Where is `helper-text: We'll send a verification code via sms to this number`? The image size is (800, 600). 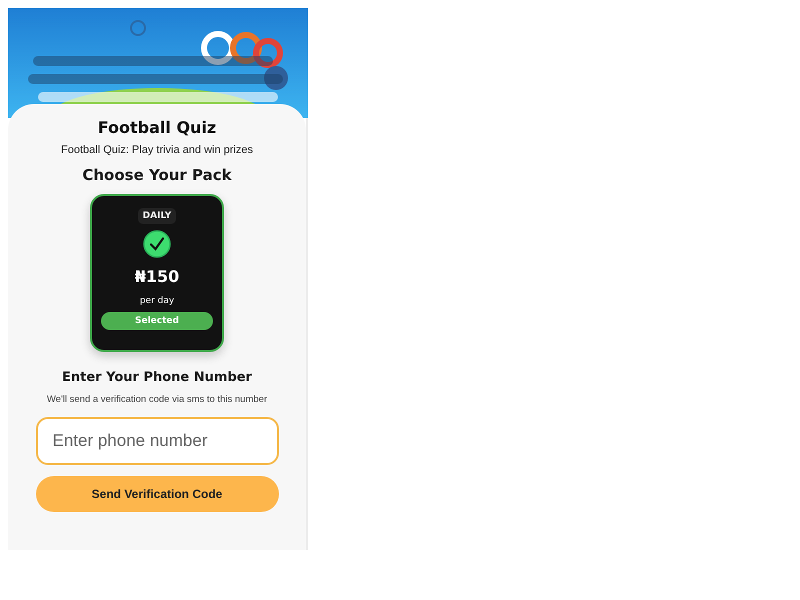
helper-text: We'll send a verification code via sms to this number is located at coordinates (157, 399).